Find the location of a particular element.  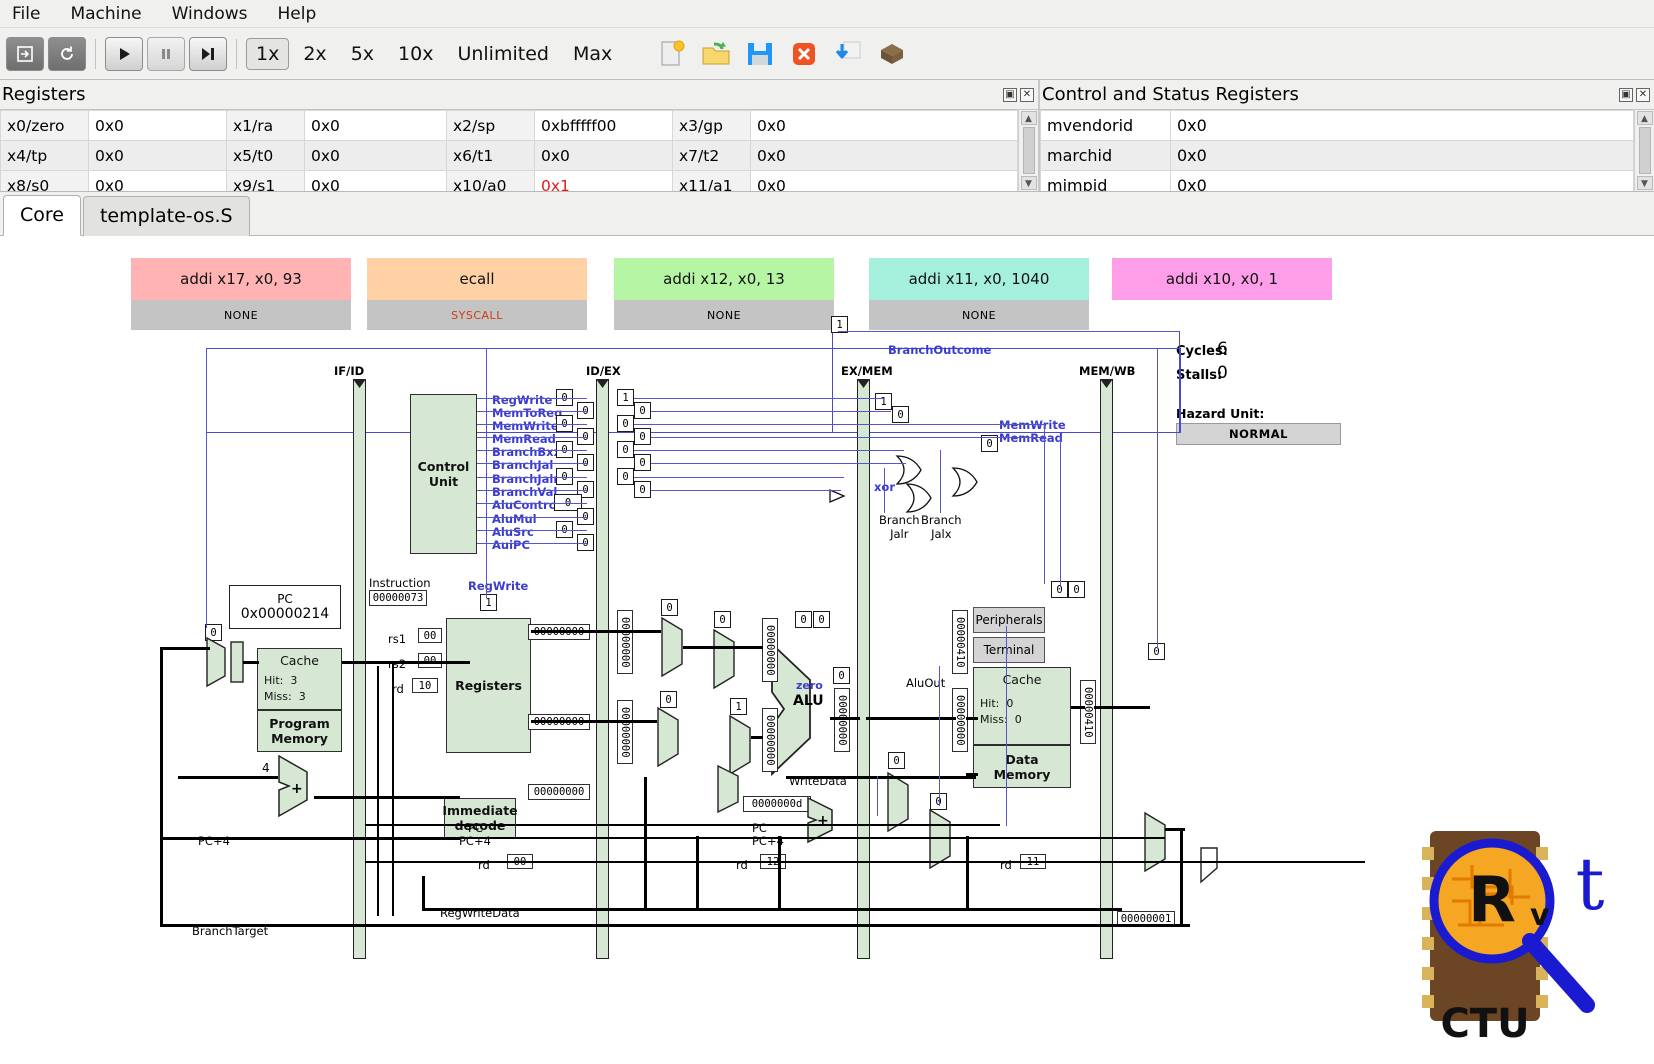

tab-core: Core is located at coordinates (42, 215).